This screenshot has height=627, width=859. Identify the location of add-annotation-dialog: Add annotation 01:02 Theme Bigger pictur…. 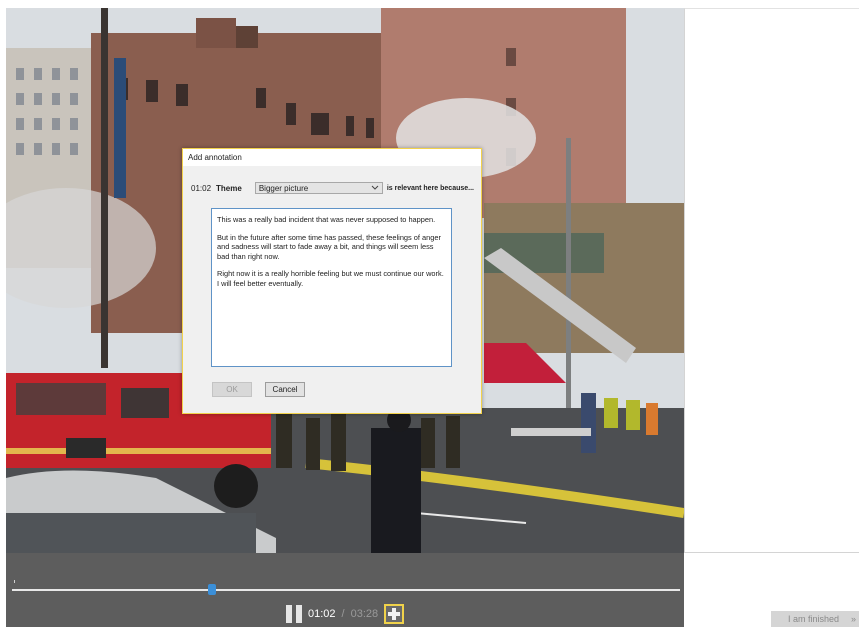
(332, 281).